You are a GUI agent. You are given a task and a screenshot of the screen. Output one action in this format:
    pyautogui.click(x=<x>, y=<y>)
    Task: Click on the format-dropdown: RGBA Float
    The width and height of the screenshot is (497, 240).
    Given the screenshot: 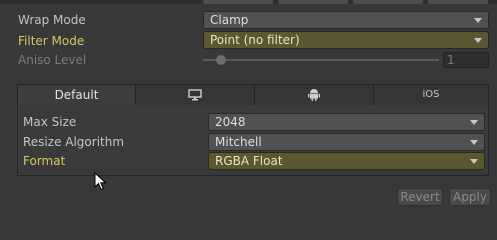 What is the action you would take?
    pyautogui.click(x=346, y=161)
    